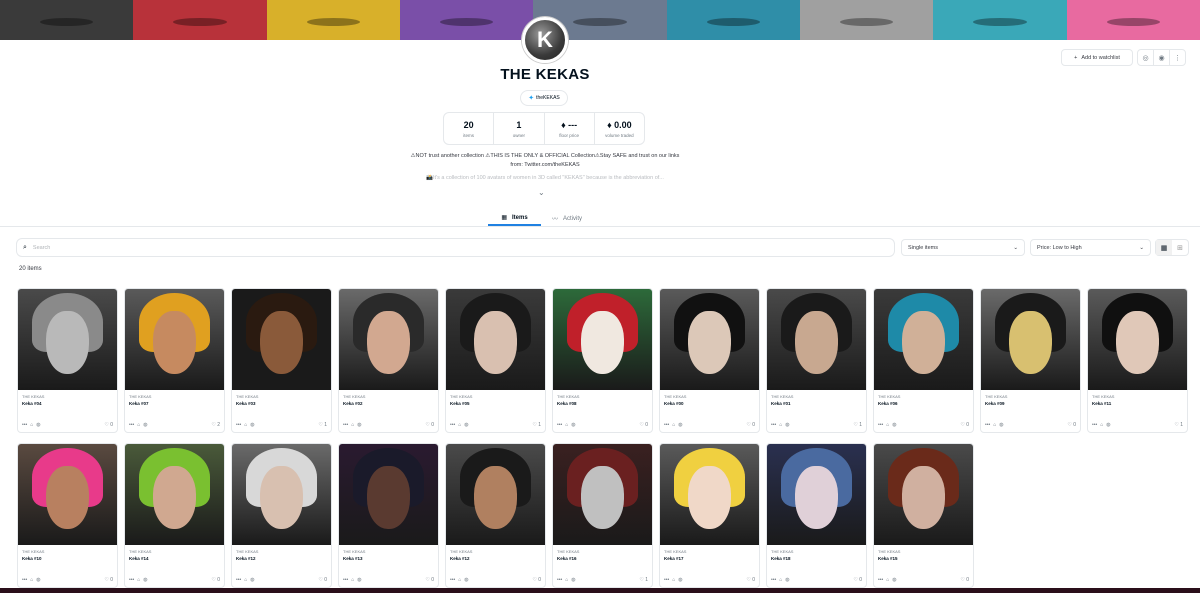 The height and width of the screenshot is (593, 1200). I want to click on item-card: THE KEKAS Keka #05 ••• ⌂ ◍ ♡ 1, so click(495, 360).